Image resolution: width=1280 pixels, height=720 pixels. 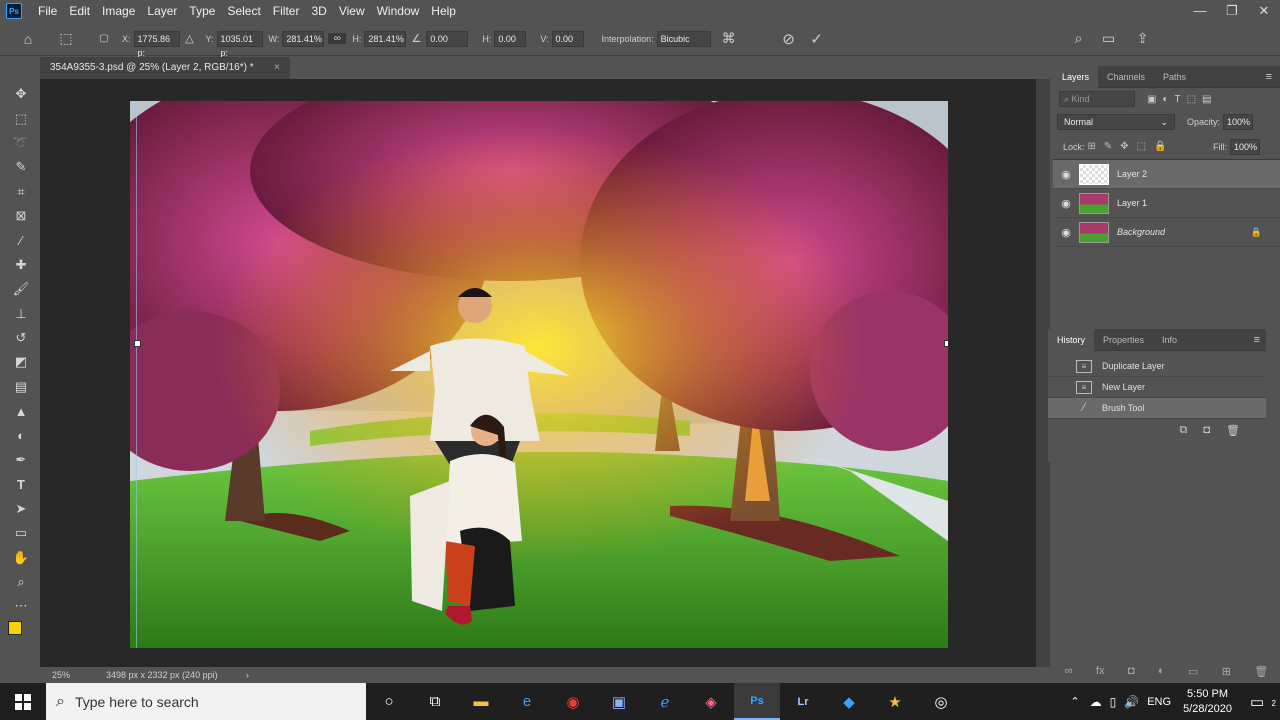 What do you see at coordinates (389, 701) in the screenshot?
I see `cortana-icon: ○` at bounding box center [389, 701].